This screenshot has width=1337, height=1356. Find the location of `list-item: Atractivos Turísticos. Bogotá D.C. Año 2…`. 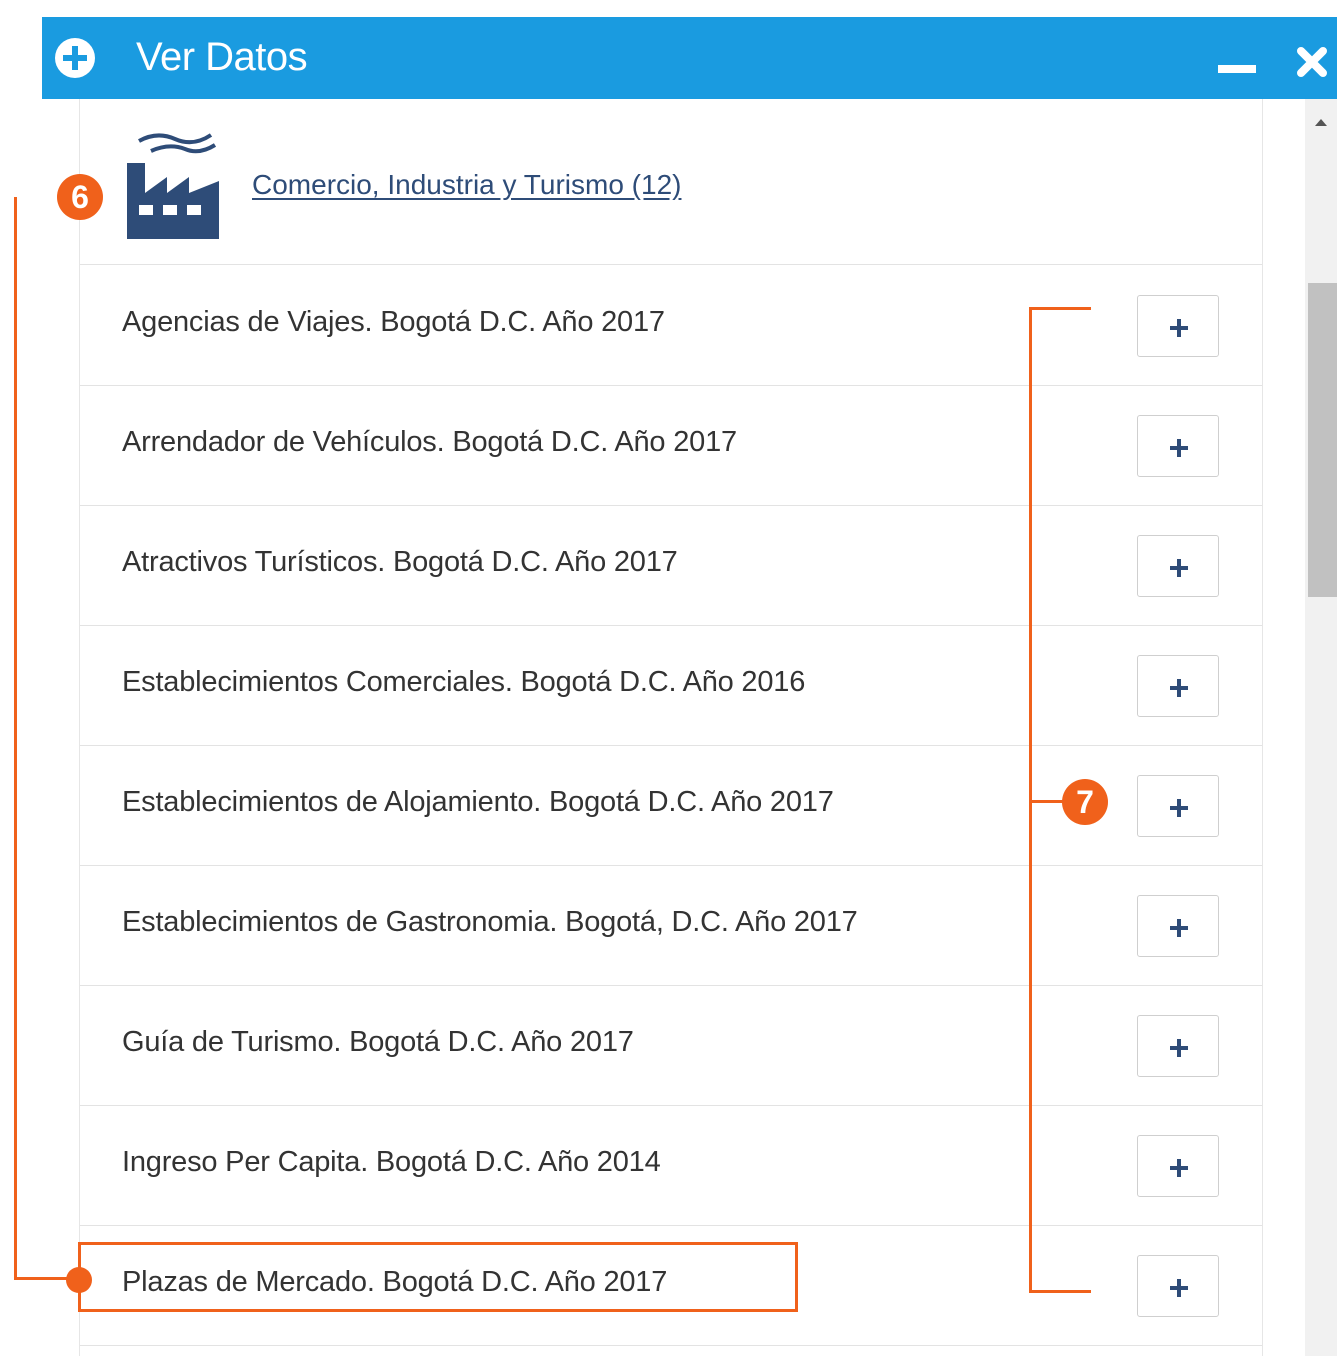

list-item: Atractivos Turísticos. Bogotá D.C. Año 2… is located at coordinates (671, 565).